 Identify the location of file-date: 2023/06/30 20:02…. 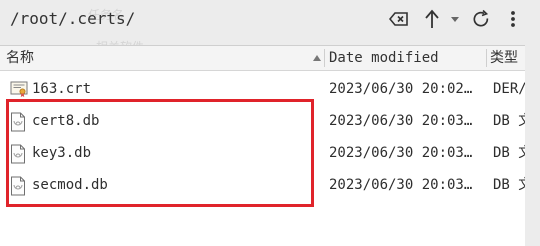
(401, 89).